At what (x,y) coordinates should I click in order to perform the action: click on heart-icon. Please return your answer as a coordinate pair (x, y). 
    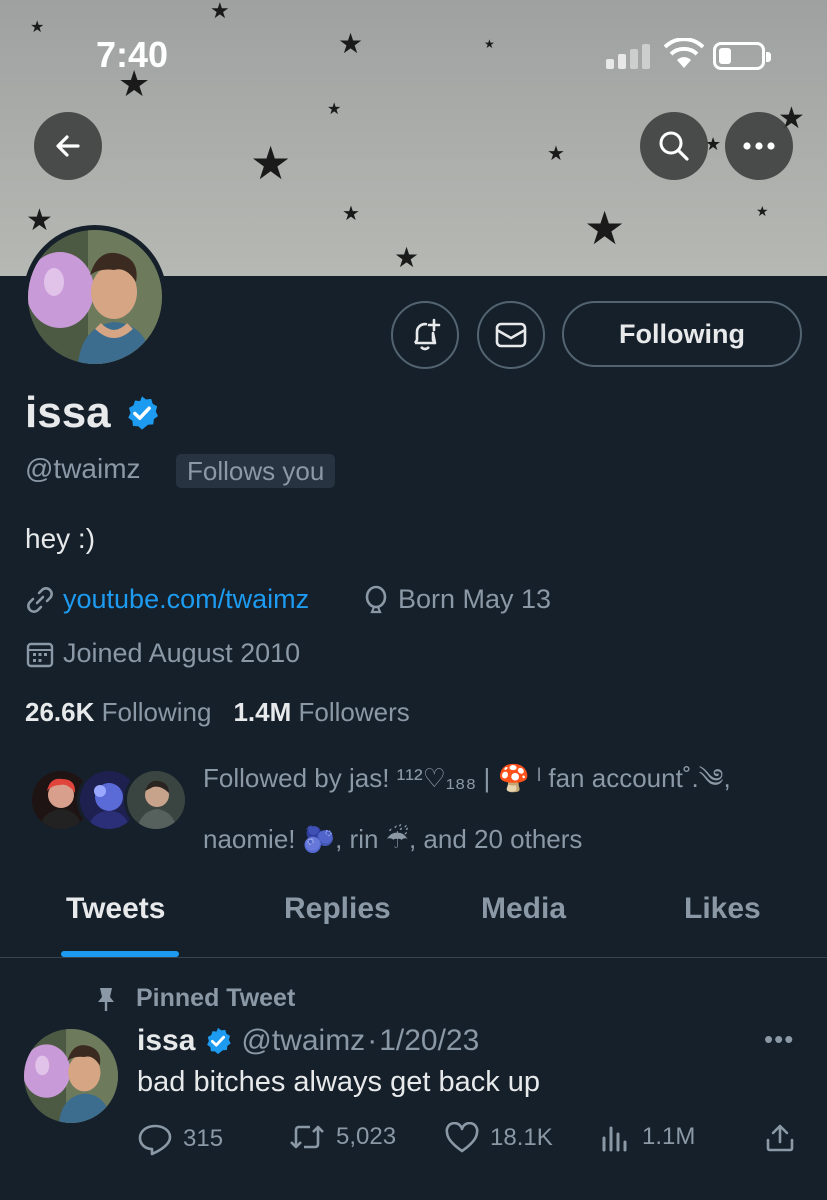
    Looking at the image, I should click on (462, 1137).